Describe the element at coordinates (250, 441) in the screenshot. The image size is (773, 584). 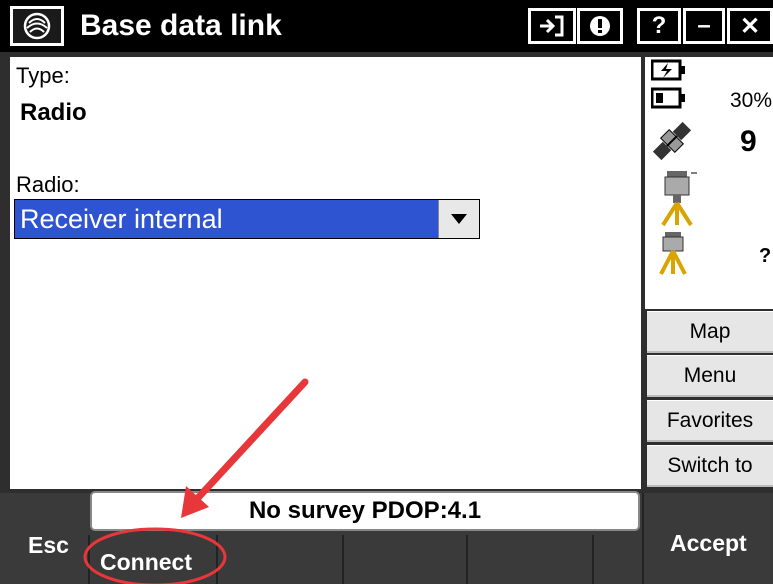
I see `pointer-arrow` at that location.